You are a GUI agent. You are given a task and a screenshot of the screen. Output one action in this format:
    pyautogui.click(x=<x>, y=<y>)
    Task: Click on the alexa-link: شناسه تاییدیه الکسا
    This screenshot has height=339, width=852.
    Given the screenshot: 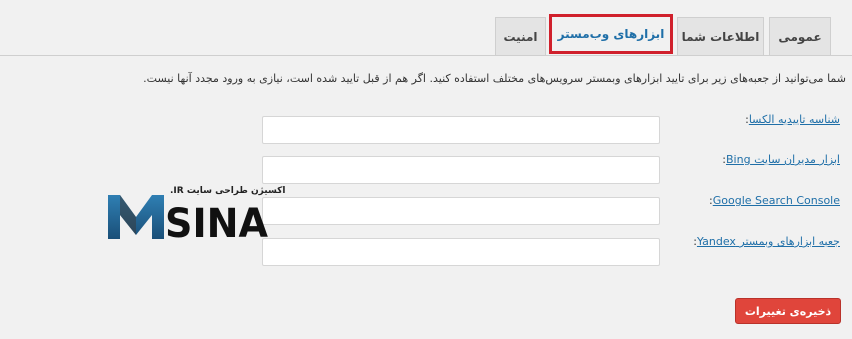 What is the action you would take?
    pyautogui.click(x=794, y=119)
    